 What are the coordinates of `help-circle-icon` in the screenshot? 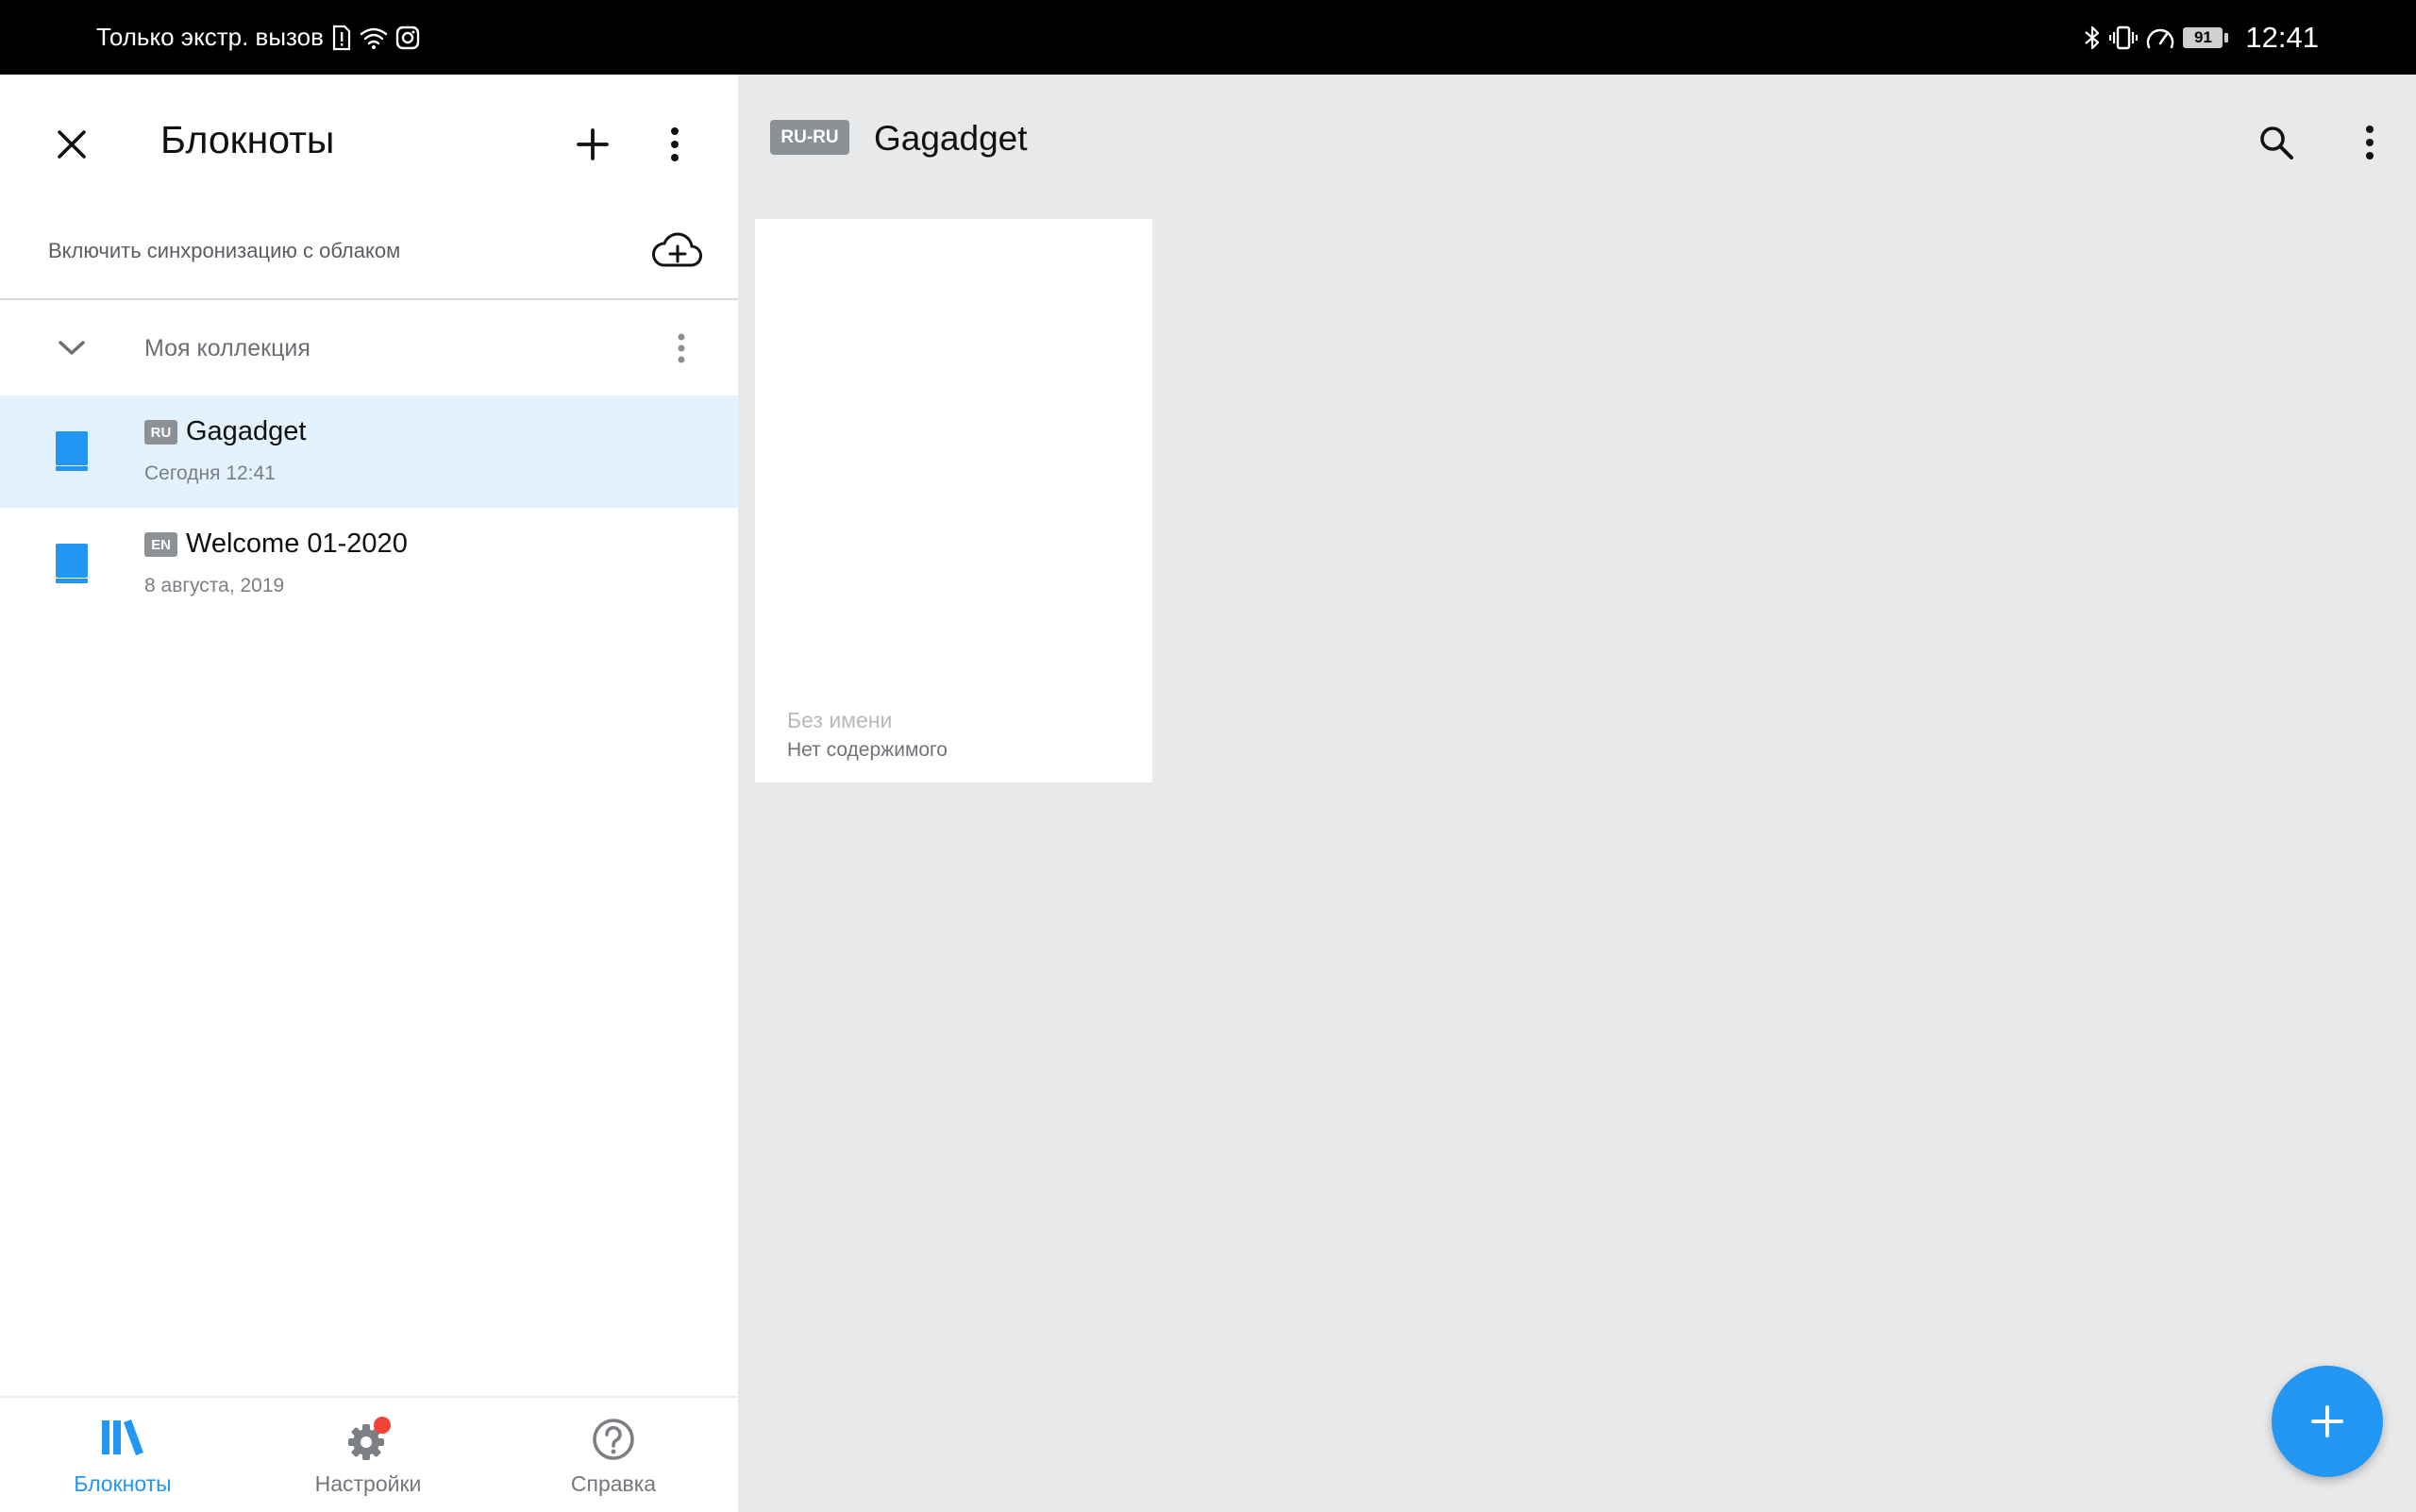 It's located at (613, 1439).